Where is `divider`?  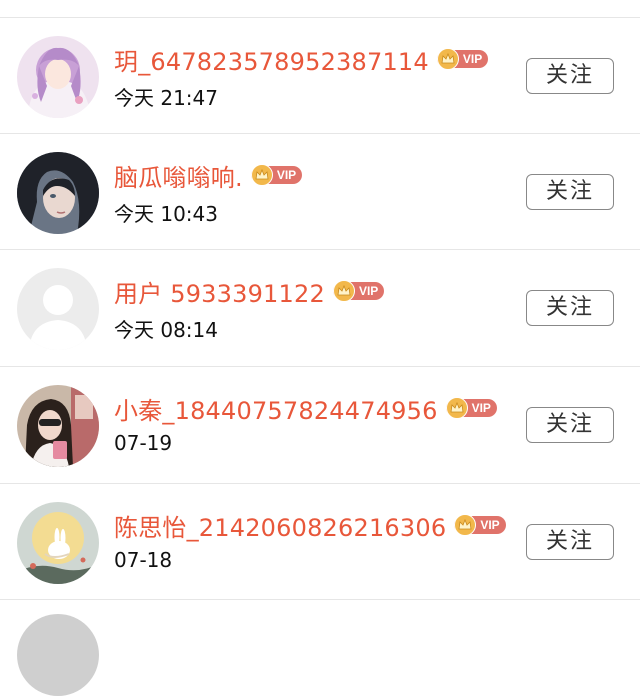
divider is located at coordinates (320, 599).